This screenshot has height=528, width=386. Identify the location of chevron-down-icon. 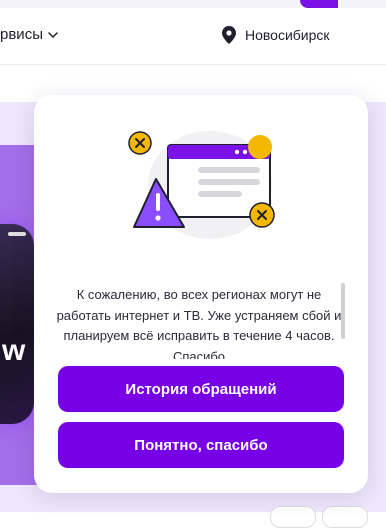
(53, 34).